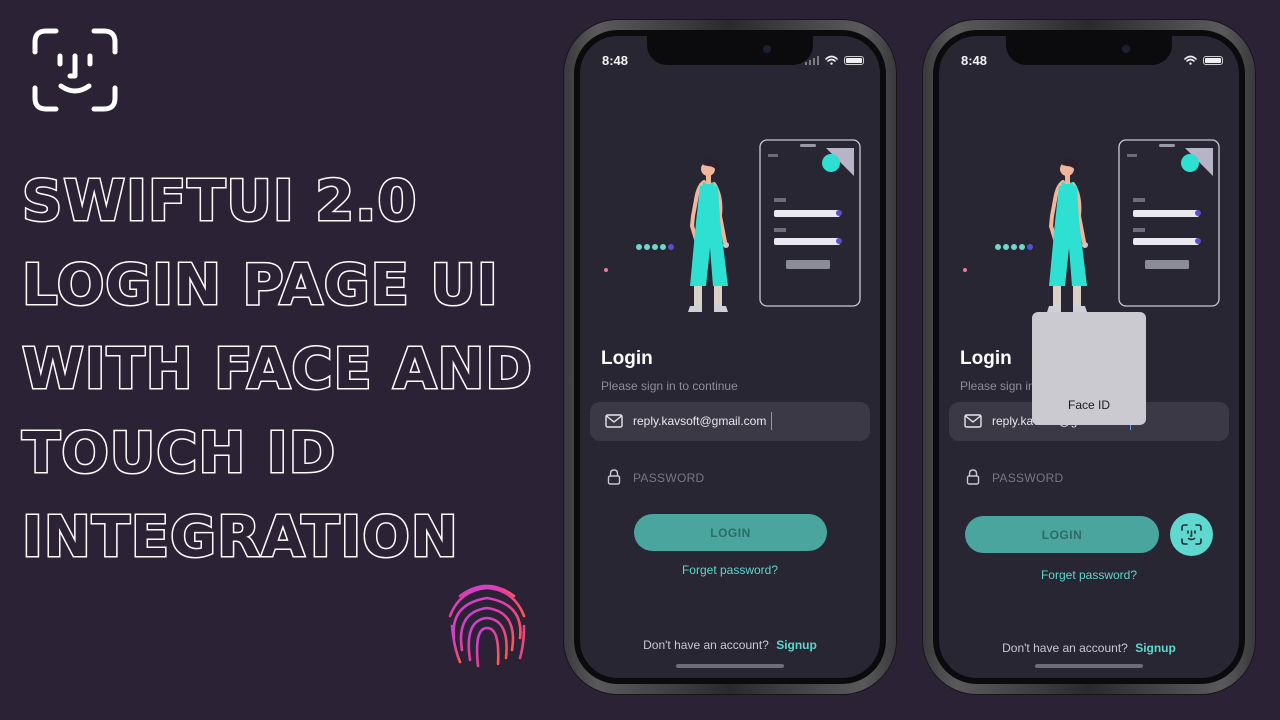 The height and width of the screenshot is (720, 1280). I want to click on fingerprint-icon, so click(487, 627).